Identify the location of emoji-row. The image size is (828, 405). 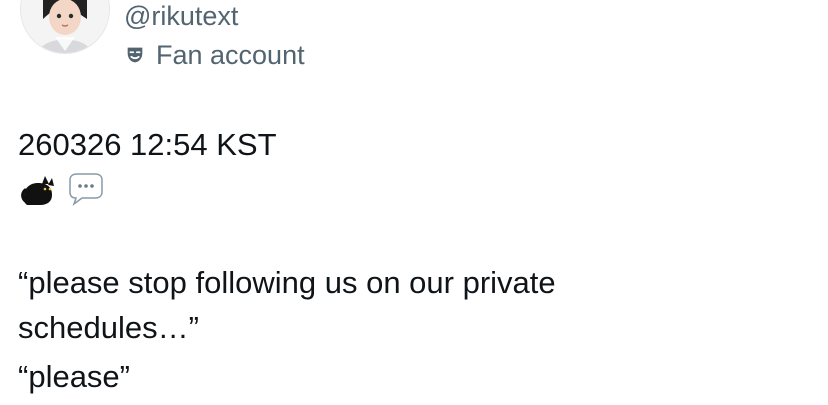
(62, 190).